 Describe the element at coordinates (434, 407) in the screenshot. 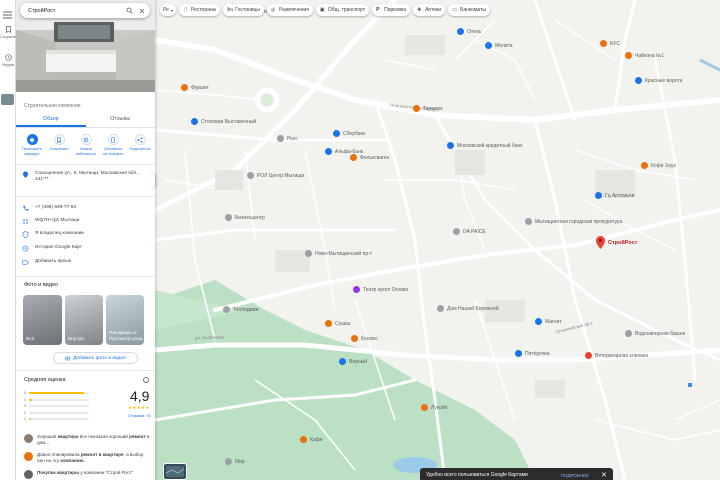

I see `poi: Лукойл` at that location.